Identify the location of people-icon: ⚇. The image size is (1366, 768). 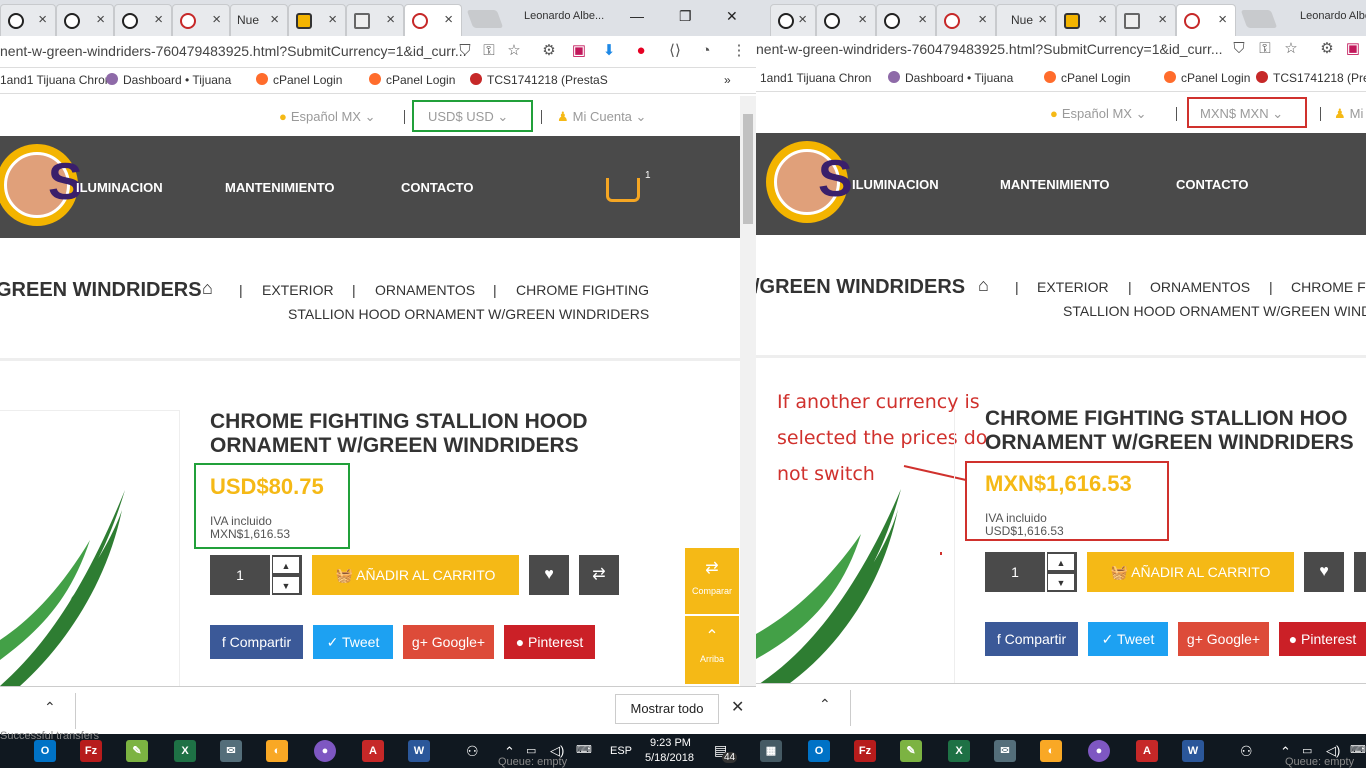
(472, 751).